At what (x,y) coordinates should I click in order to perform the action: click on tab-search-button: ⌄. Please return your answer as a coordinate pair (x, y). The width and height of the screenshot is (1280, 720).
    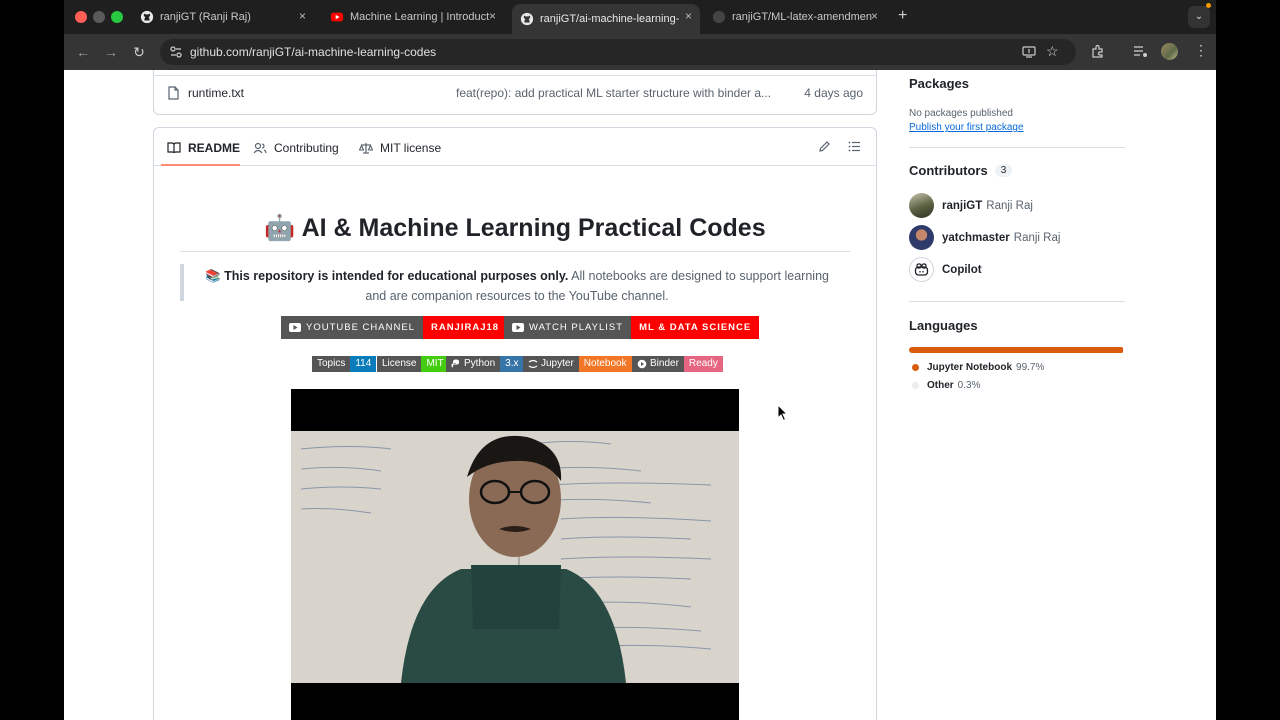
    Looking at the image, I should click on (1199, 17).